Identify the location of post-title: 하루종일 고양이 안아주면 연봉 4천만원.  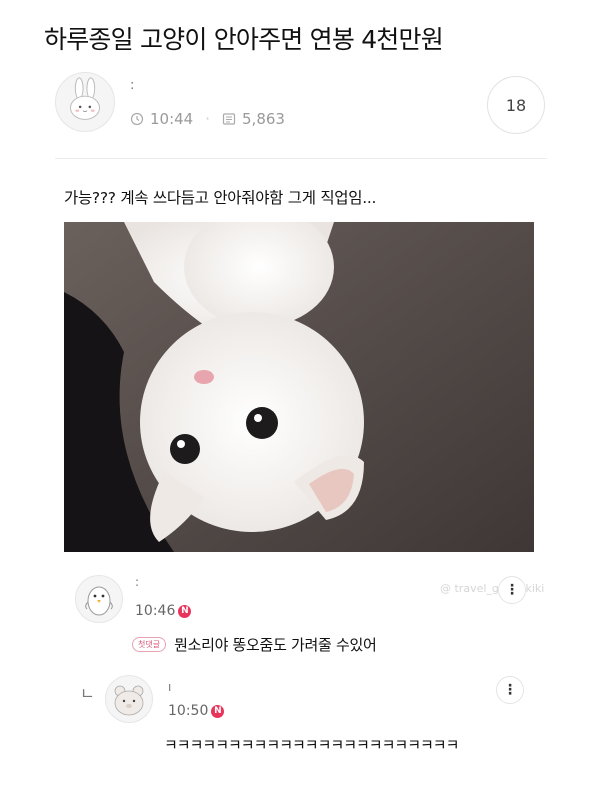
(244, 39).